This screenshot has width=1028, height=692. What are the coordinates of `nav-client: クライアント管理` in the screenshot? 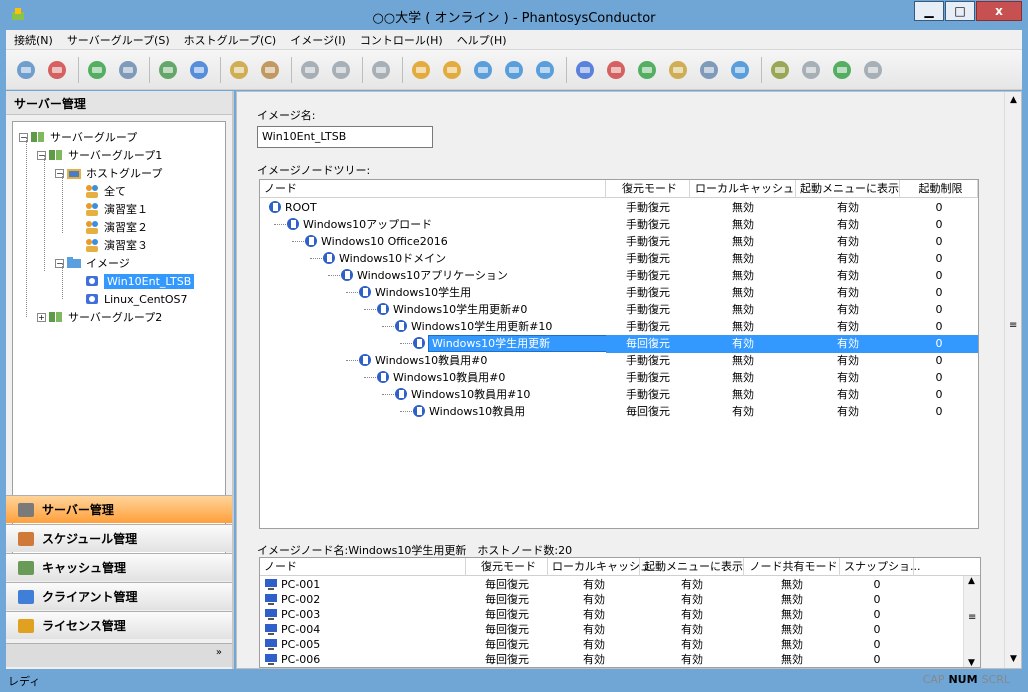 It's located at (119, 596).